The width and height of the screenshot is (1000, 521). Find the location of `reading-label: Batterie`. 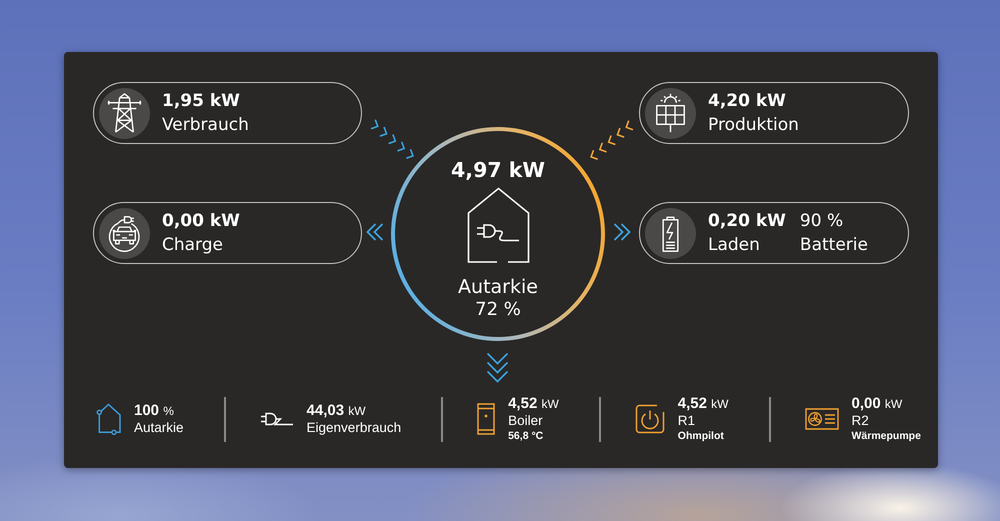

reading-label: Batterie is located at coordinates (834, 245).